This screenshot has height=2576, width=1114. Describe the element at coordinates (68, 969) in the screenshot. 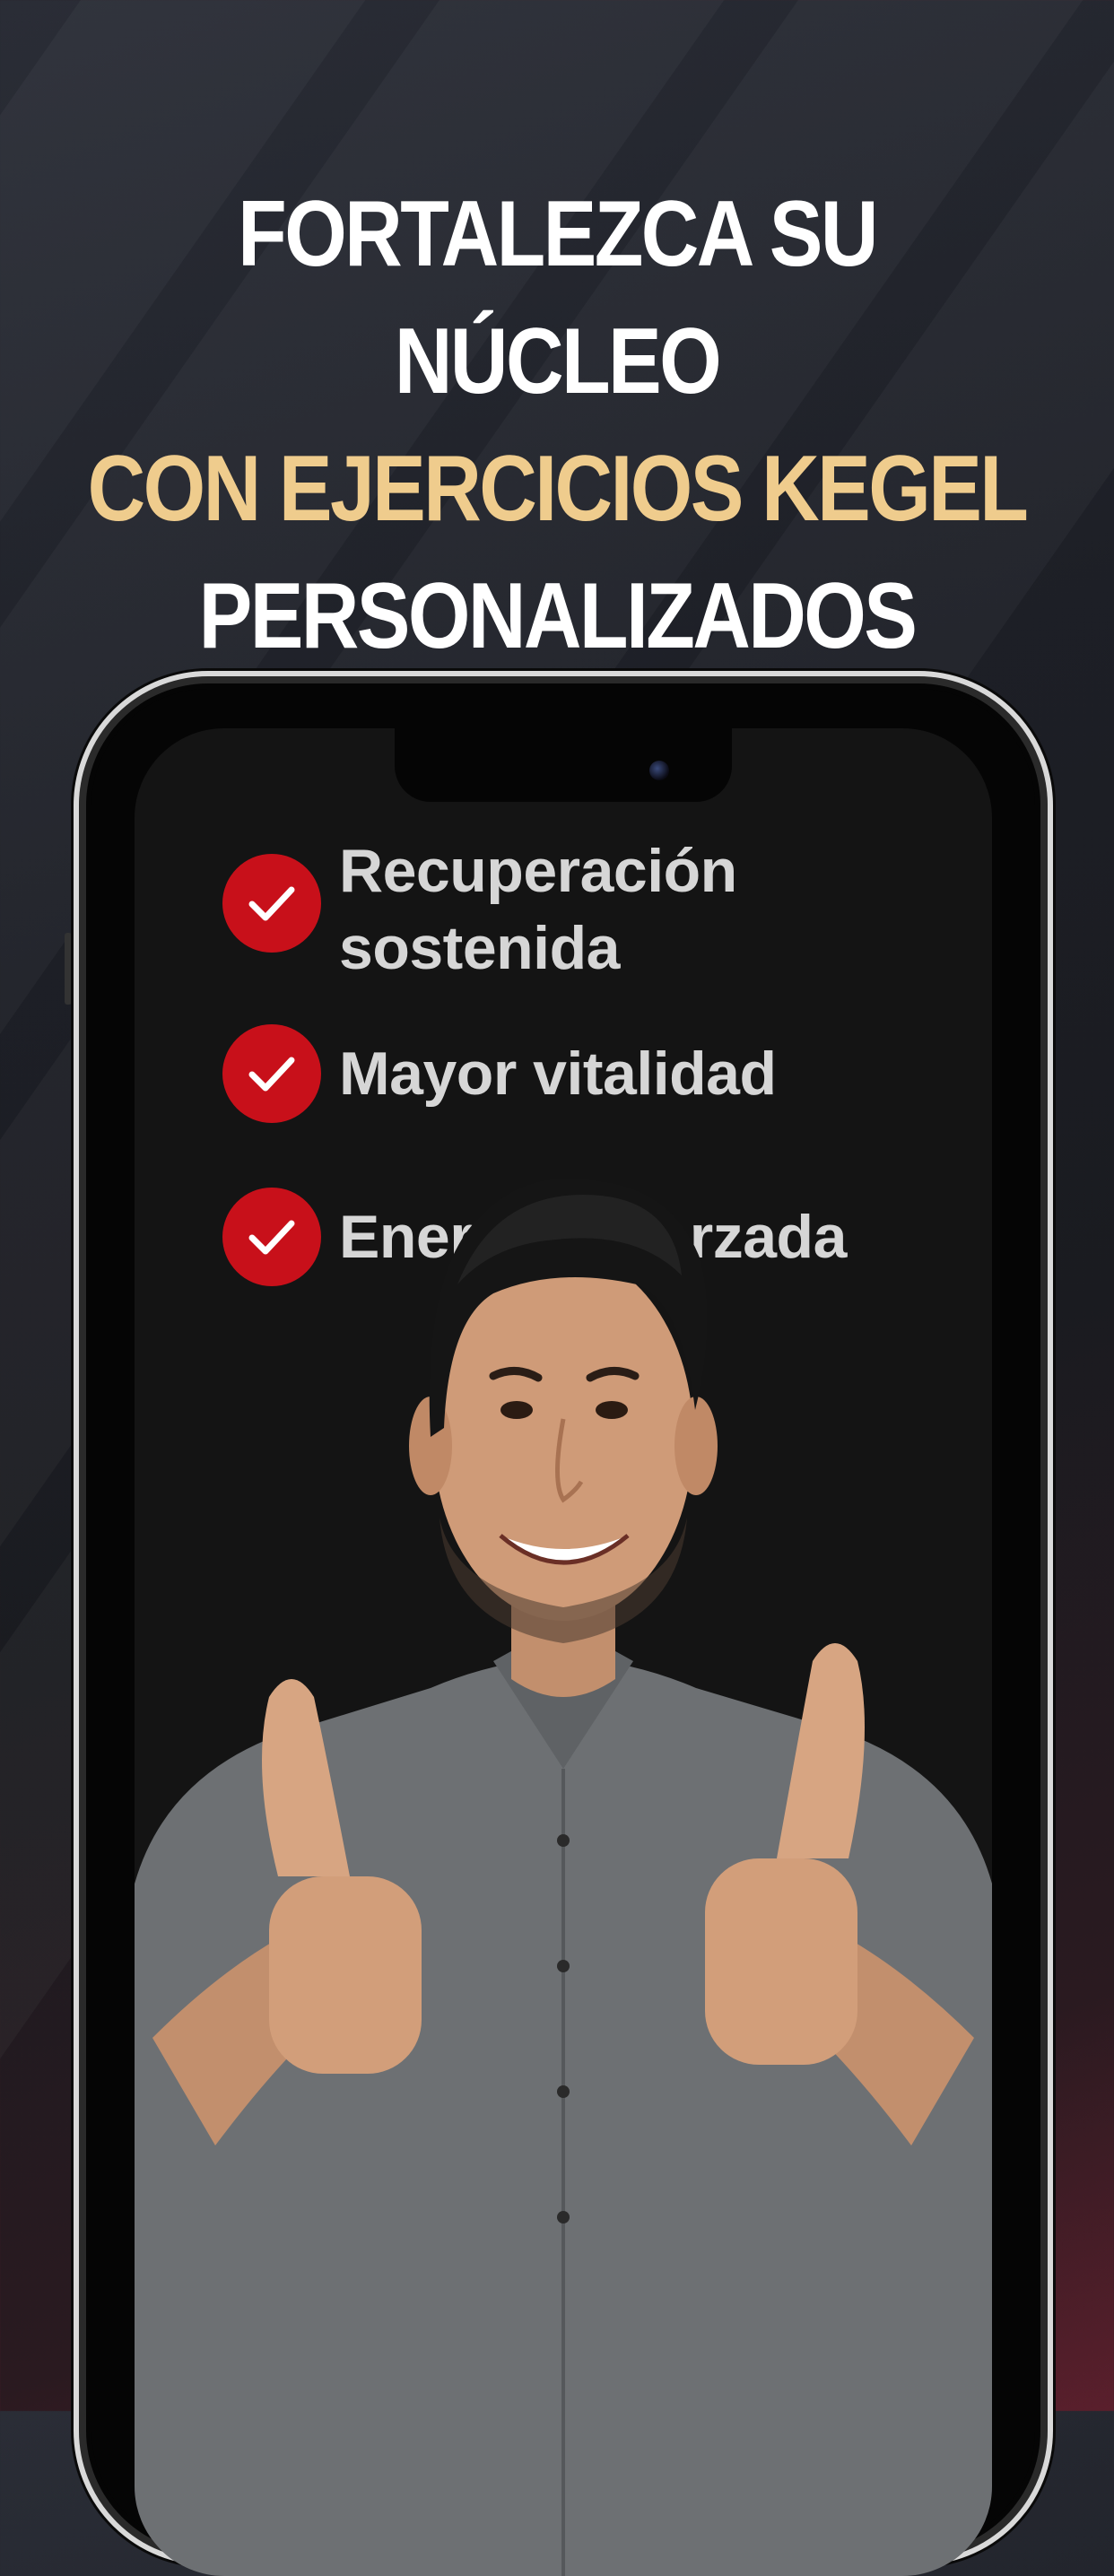

I see `phone-side-button-left` at that location.